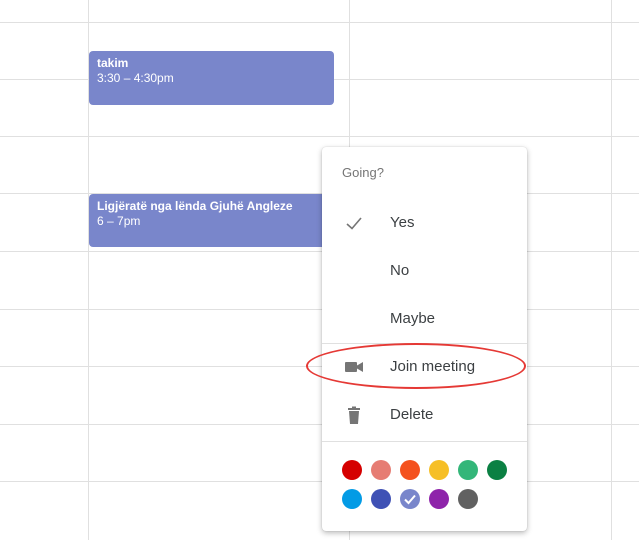  Describe the element at coordinates (402, 222) in the screenshot. I see `menu-item-label: Yes` at that location.